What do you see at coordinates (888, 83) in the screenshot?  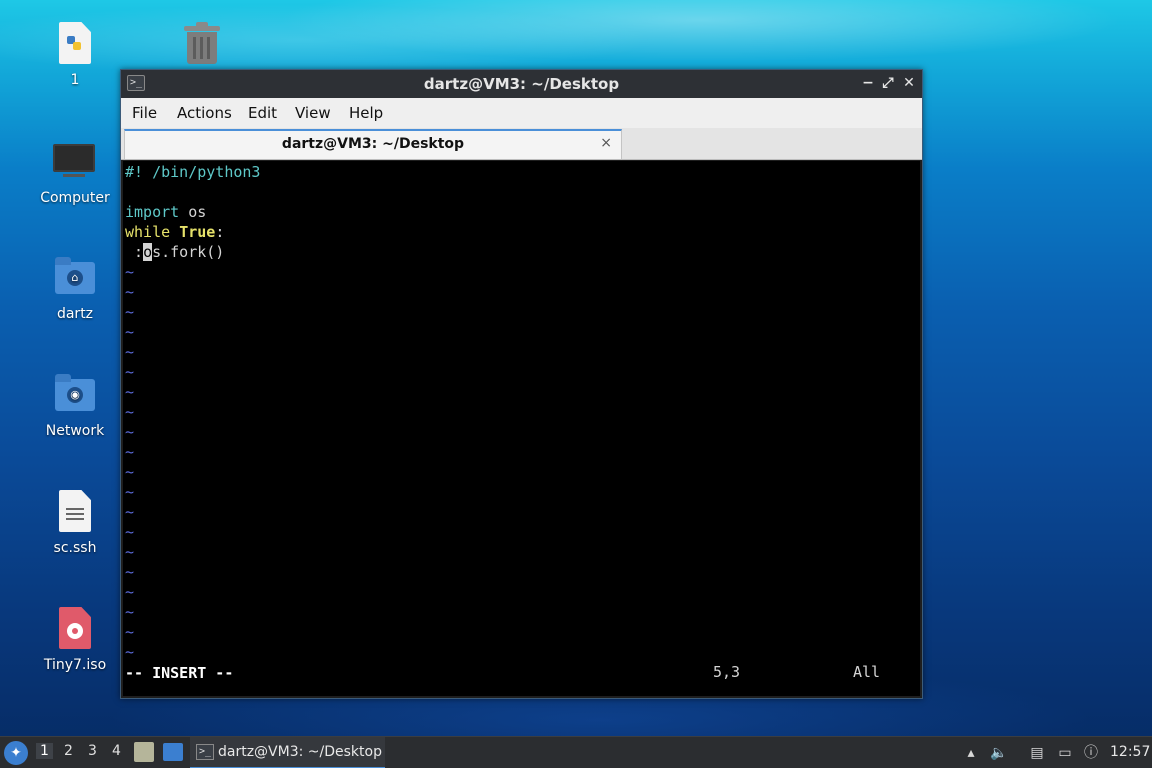 I see `maximize-button: ⤢` at bounding box center [888, 83].